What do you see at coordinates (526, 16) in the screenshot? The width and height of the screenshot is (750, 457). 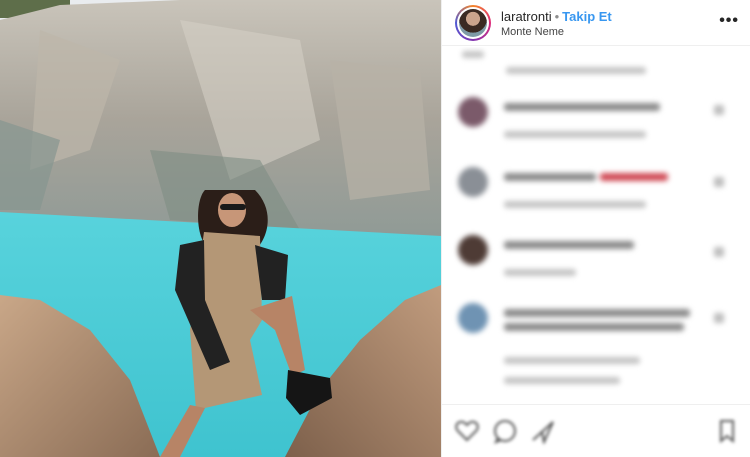 I see `username-link: laratronti` at bounding box center [526, 16].